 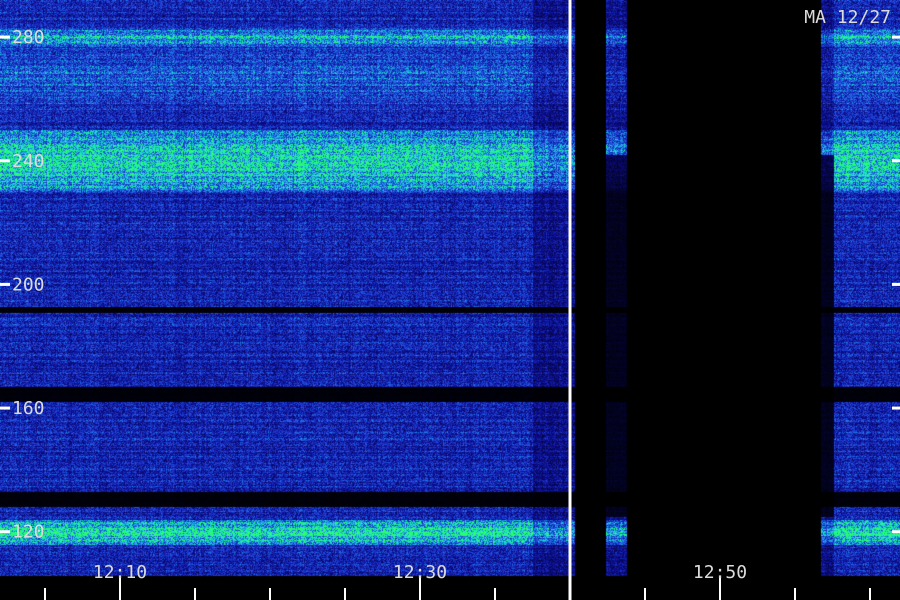 I want to click on y-tick-label: 240, so click(x=28, y=161).